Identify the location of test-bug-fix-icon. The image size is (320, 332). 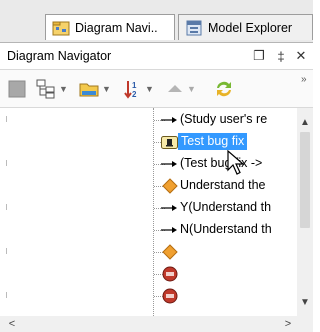
(169, 142).